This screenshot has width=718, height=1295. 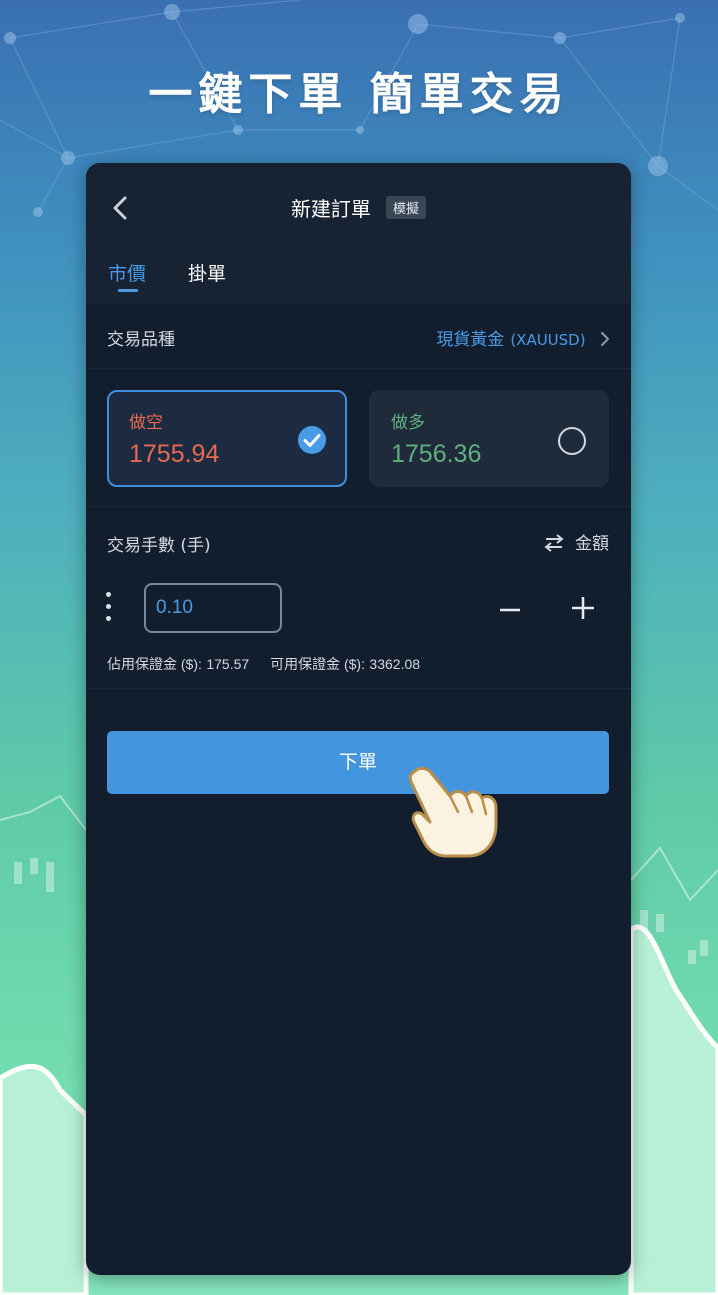 I want to click on chevron-right-icon, so click(x=605, y=339).